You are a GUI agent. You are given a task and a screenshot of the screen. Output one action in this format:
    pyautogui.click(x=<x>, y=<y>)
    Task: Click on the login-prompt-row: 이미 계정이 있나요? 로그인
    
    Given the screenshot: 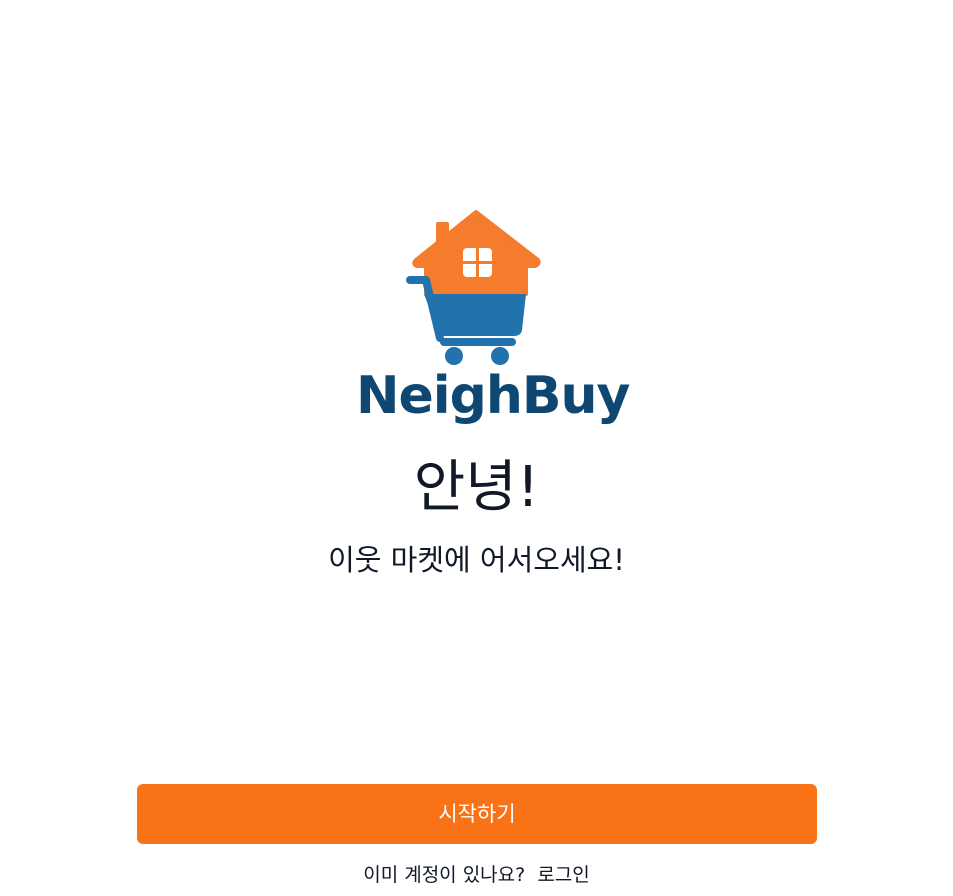 What is the action you would take?
    pyautogui.click(x=476, y=875)
    